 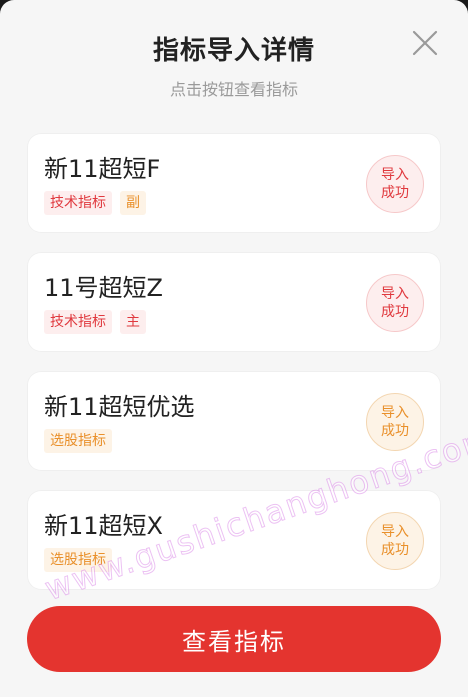 I want to click on indicator-card: 新11超短F 技术指标 副 导入 成功, so click(x=234, y=183).